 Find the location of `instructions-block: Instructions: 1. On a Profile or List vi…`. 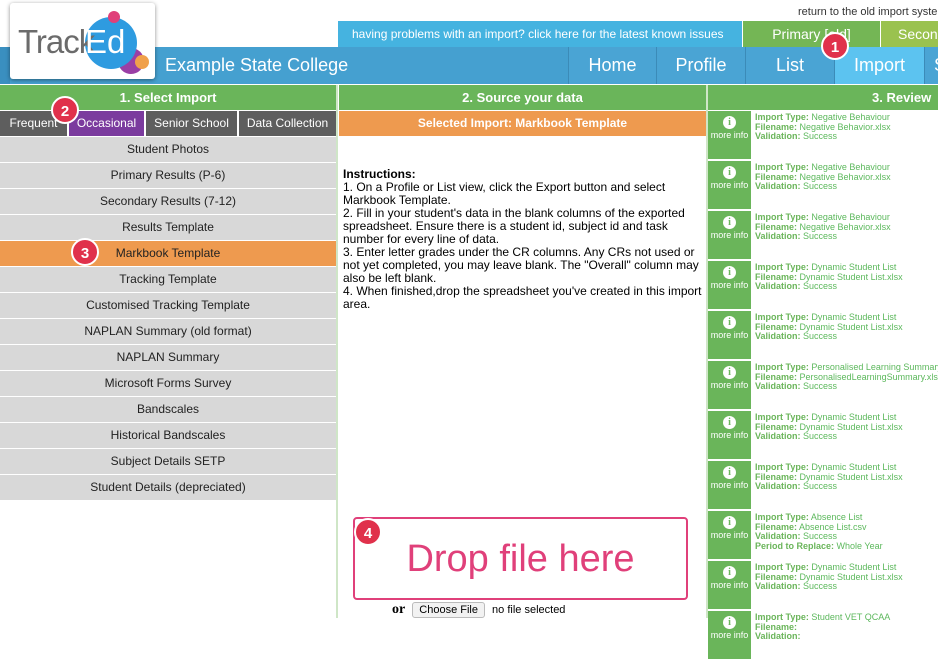

instructions-block: Instructions: 1. On a Profile or List vi… is located at coordinates (523, 239).